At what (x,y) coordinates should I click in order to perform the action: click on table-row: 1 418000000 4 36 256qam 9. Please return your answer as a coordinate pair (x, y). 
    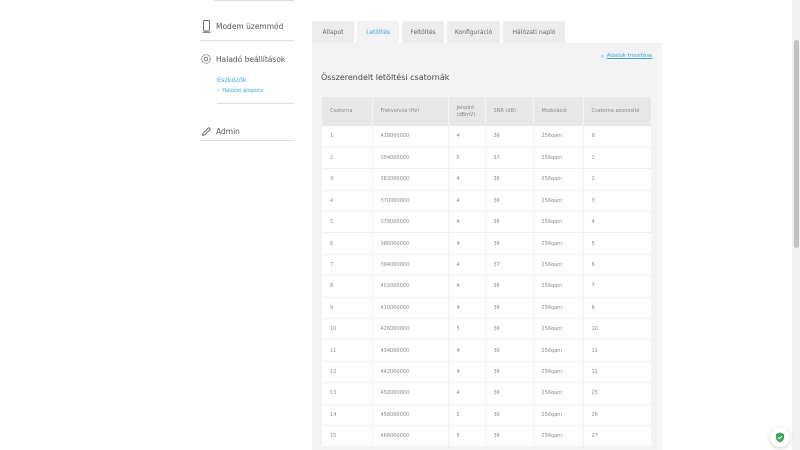
    Looking at the image, I should click on (486, 137).